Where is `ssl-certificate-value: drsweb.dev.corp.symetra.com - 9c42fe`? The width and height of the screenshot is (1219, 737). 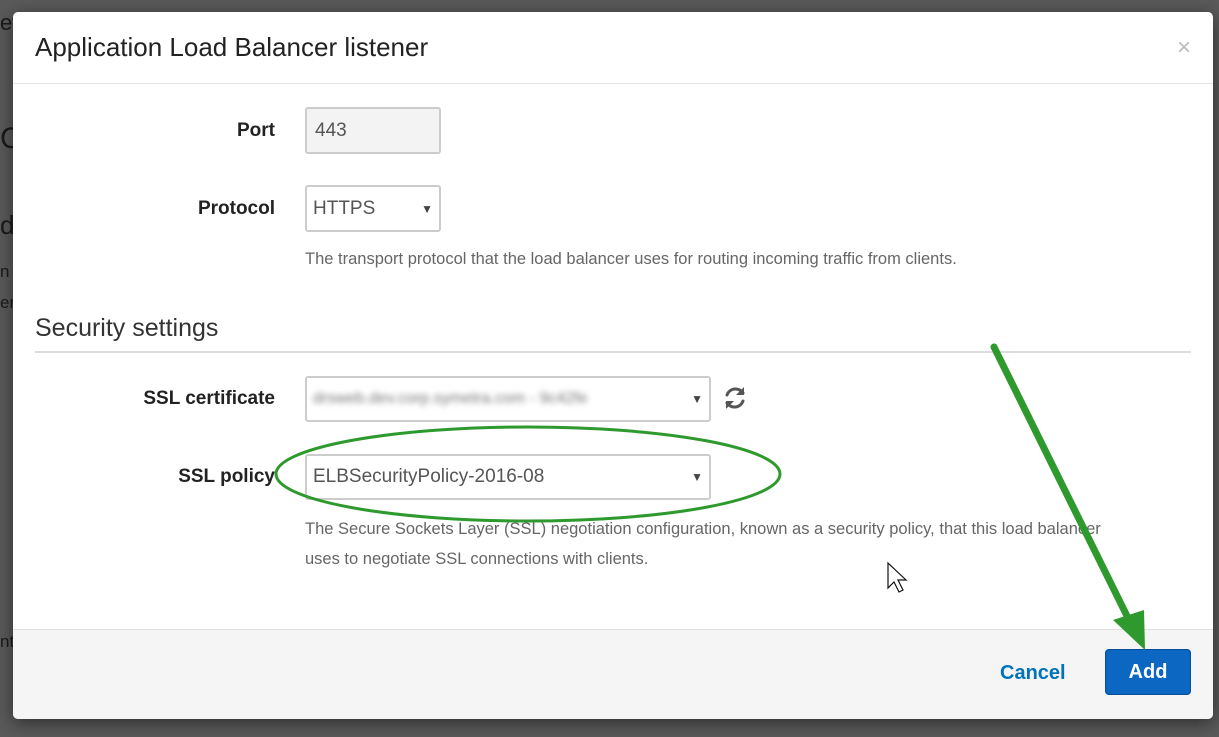
ssl-certificate-value: drsweb.dev.corp.symetra.com - 9c42fe is located at coordinates (450, 398).